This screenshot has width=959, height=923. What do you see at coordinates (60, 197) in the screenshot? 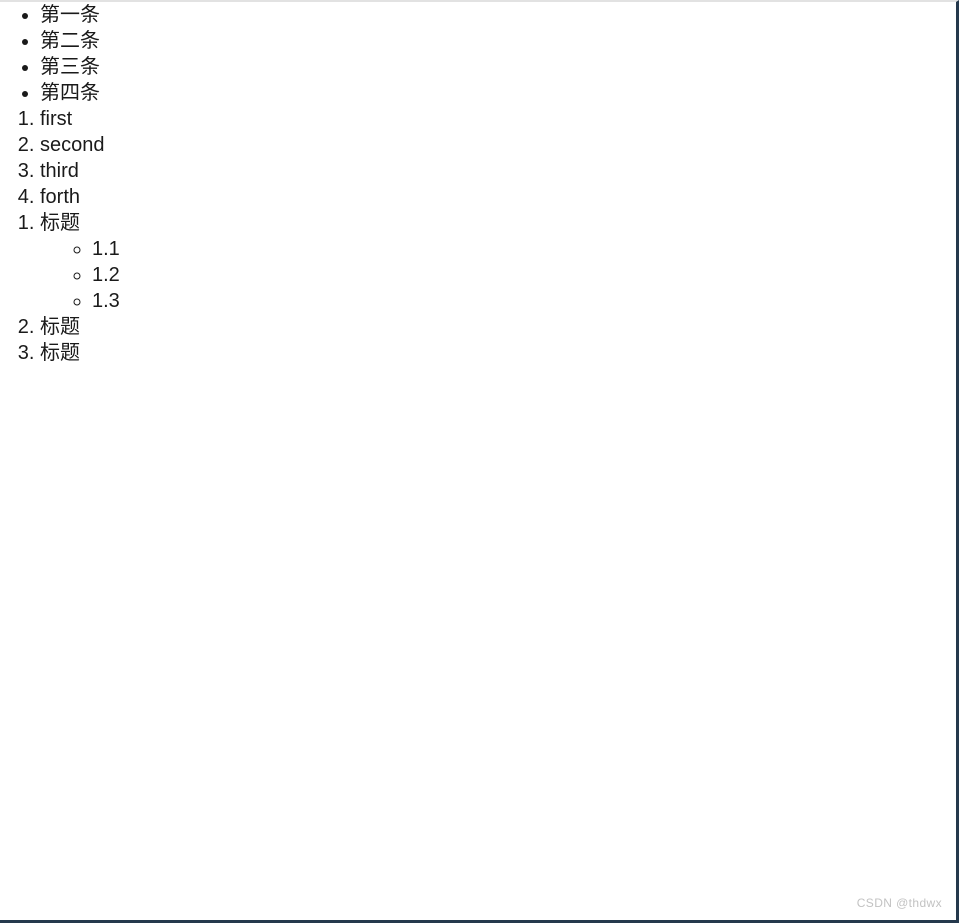
I see `list-item-label: forth` at bounding box center [60, 197].